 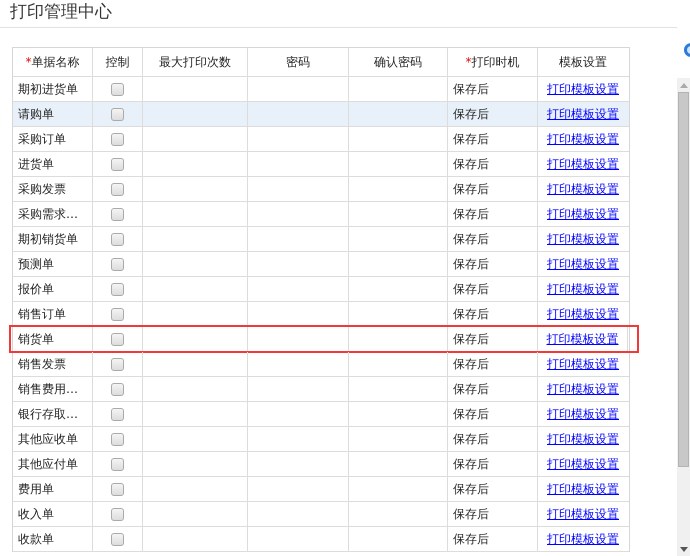 I want to click on table-cell: 期初进货单, so click(x=53, y=89).